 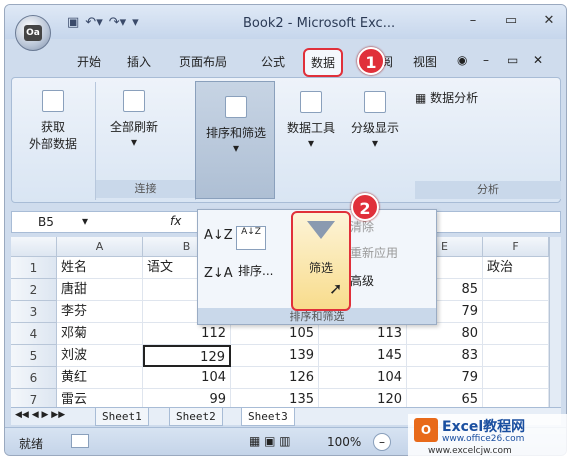 I want to click on office-logo-icon: Oa, so click(x=33, y=33).